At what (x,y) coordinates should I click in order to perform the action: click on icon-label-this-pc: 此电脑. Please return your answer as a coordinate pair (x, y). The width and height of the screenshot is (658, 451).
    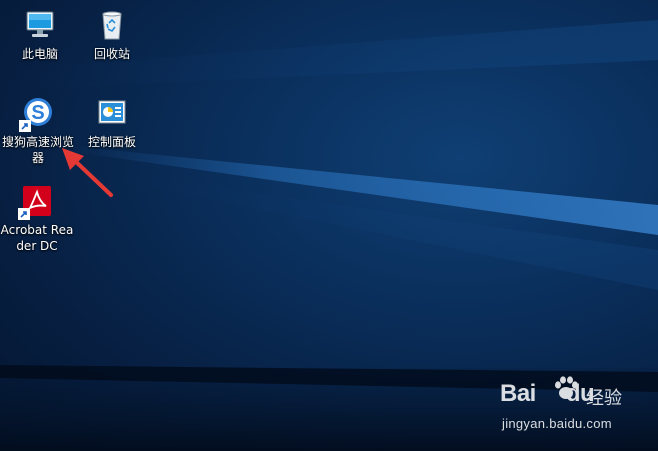
    Looking at the image, I should click on (39, 54).